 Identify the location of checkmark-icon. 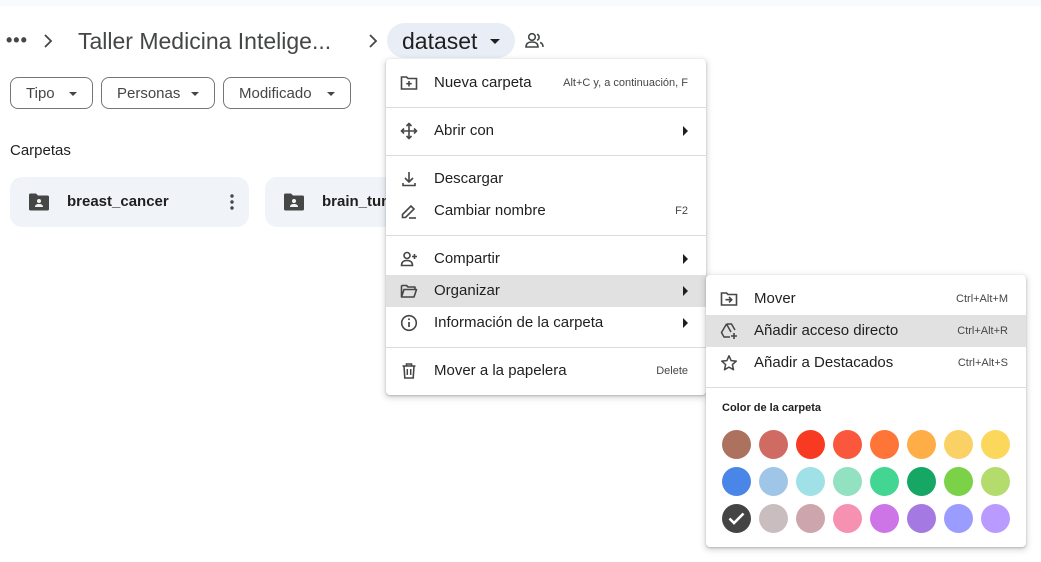
(736, 518).